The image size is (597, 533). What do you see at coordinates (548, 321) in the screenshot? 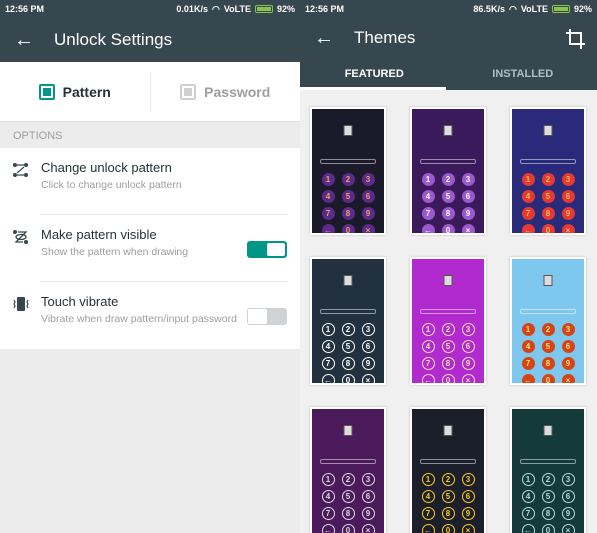
I see `theme-thumbnail-pixel-sky: 1 2 3 4 5 6 7 8 9 ← 0 ×` at bounding box center [548, 321].